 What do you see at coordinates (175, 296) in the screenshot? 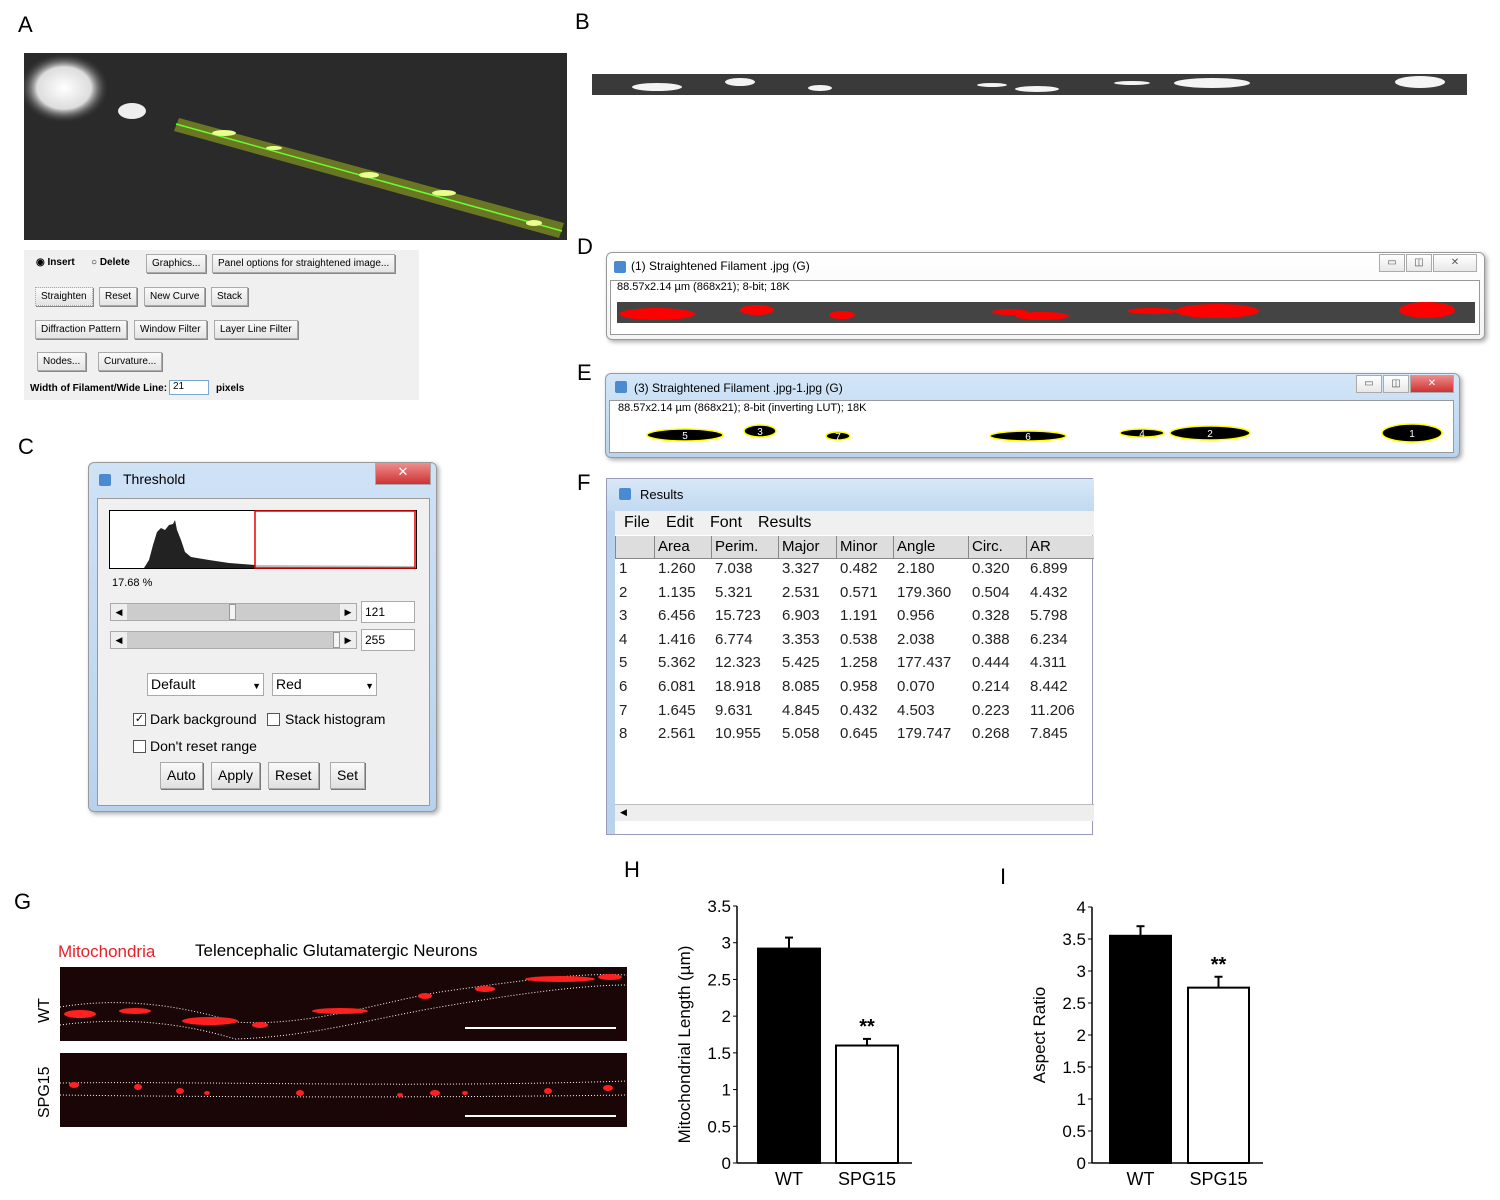
I see `new-curve-button: New Curve` at bounding box center [175, 296].